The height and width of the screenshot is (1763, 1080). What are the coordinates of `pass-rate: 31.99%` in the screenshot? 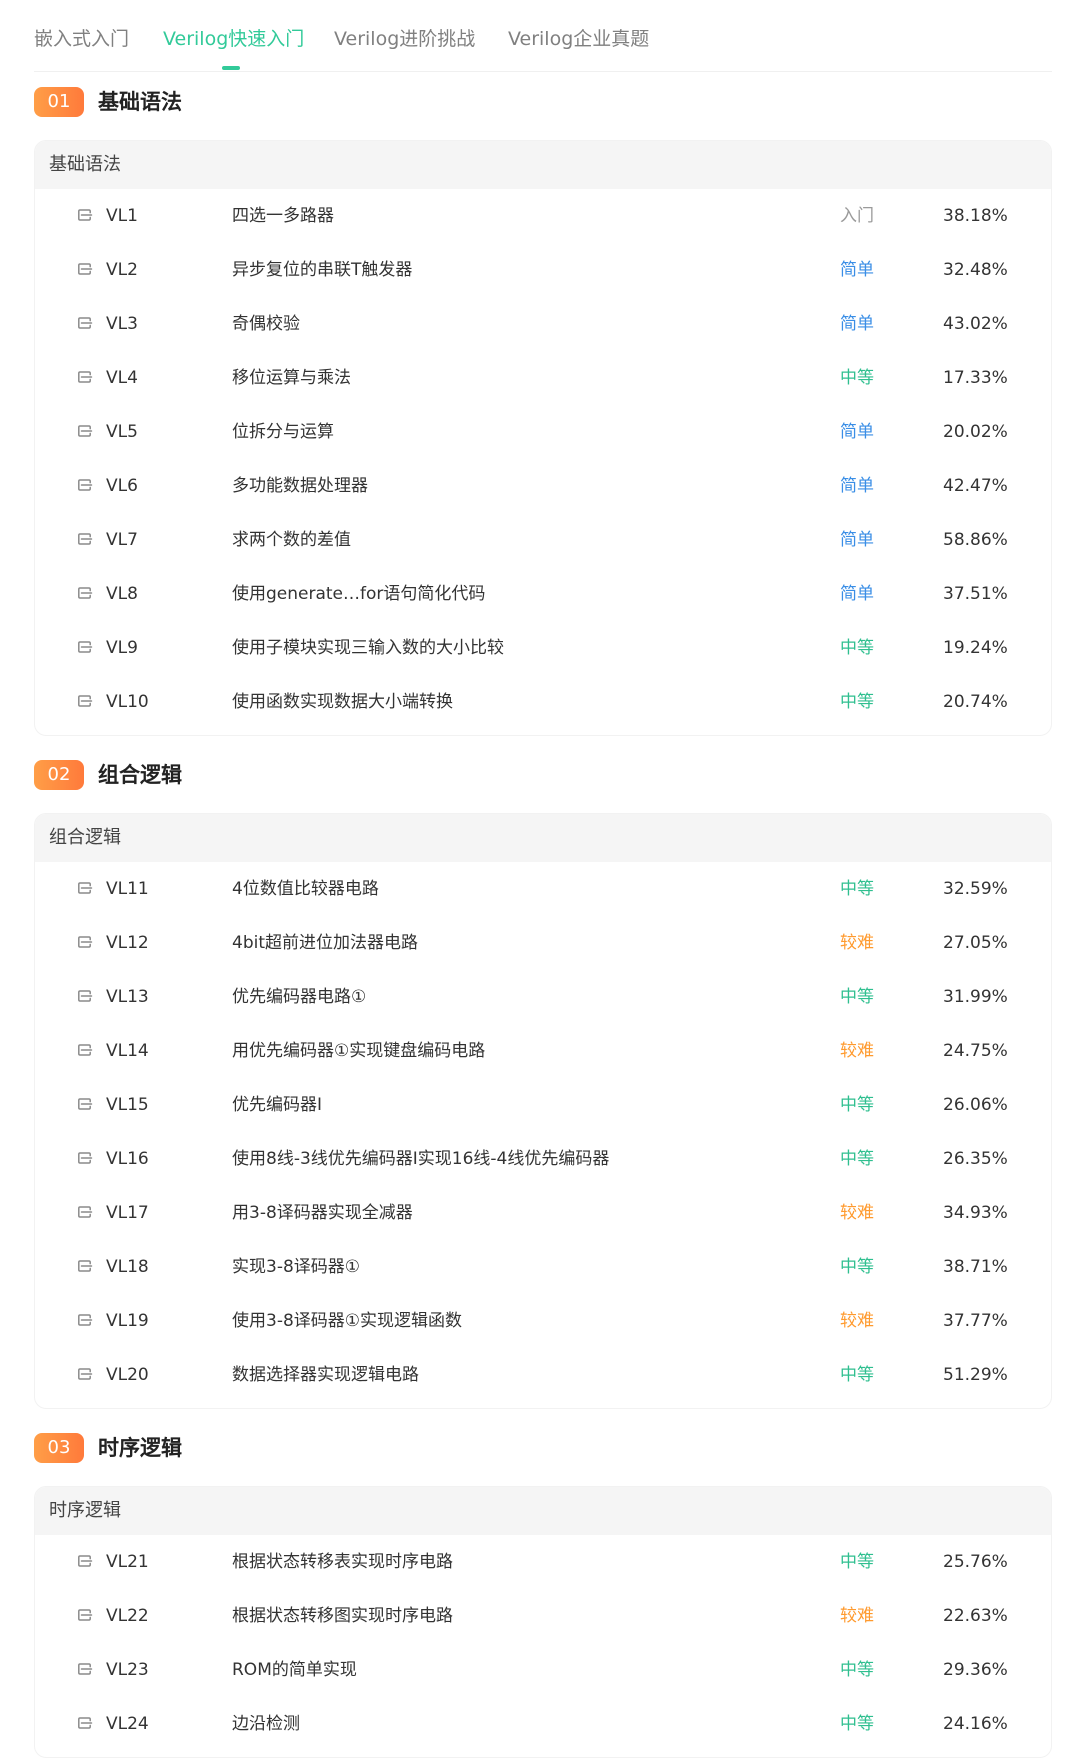 It's located at (975, 997).